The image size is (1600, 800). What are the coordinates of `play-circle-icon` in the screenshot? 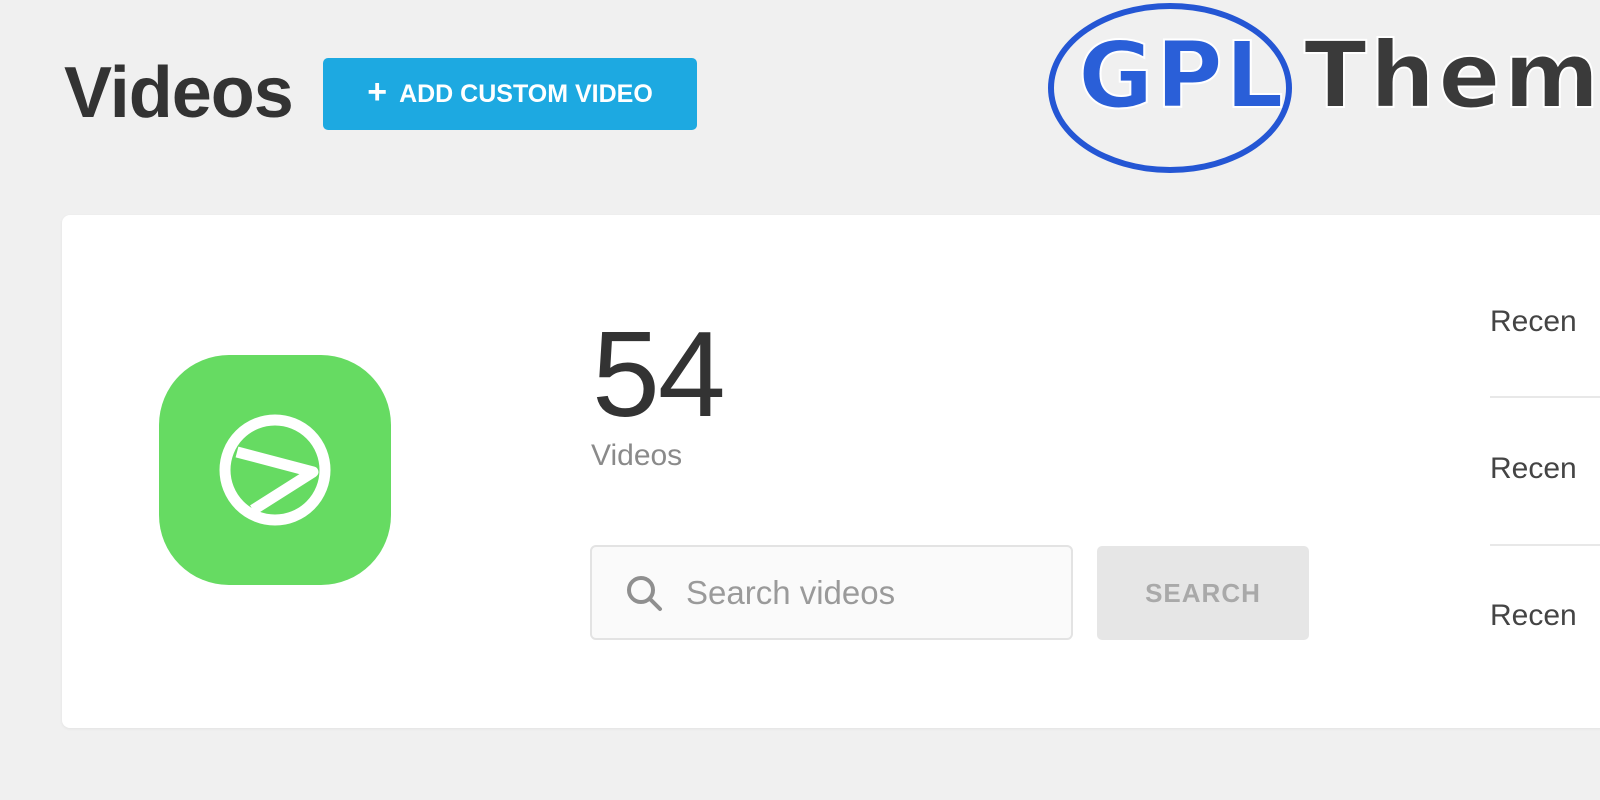 It's located at (275, 470).